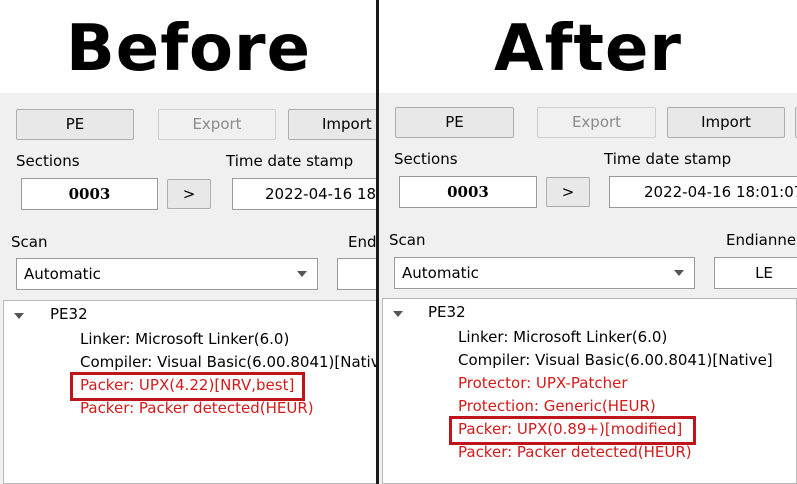 This screenshot has width=797, height=484. What do you see at coordinates (761, 240) in the screenshot?
I see `endianness-label: Endiannes` at bounding box center [761, 240].